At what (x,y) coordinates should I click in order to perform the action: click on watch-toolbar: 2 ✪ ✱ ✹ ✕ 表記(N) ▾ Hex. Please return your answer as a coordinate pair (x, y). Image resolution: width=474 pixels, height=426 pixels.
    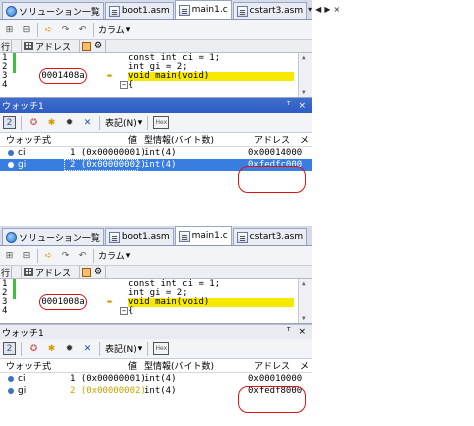
    Looking at the image, I should click on (156, 123).